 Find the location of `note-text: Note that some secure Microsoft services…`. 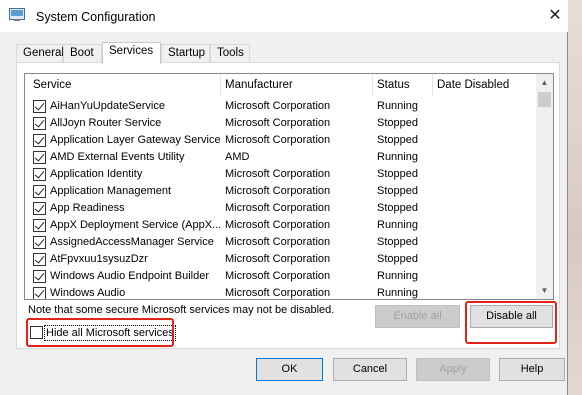

note-text: Note that some secure Microsoft services… is located at coordinates (181, 310).